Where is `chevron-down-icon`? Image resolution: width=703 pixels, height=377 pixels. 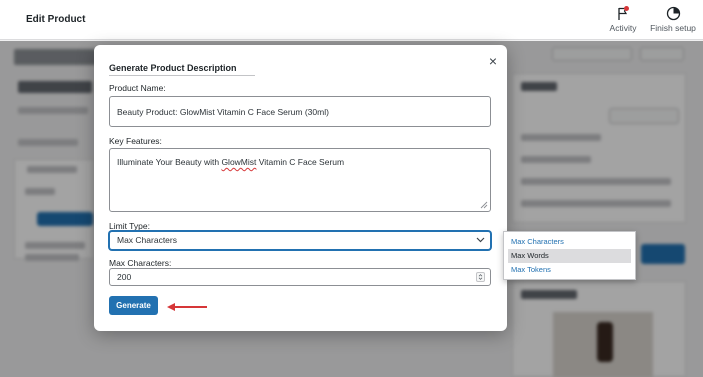
chevron-down-icon is located at coordinates (480, 240).